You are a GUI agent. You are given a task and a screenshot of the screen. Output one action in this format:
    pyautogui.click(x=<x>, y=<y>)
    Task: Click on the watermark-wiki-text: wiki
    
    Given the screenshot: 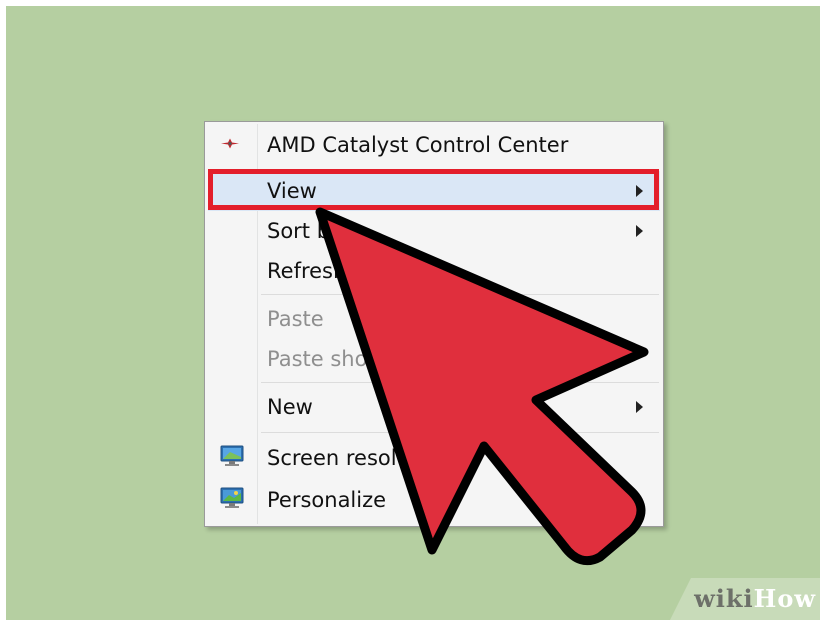 What is the action you would take?
    pyautogui.click(x=724, y=598)
    